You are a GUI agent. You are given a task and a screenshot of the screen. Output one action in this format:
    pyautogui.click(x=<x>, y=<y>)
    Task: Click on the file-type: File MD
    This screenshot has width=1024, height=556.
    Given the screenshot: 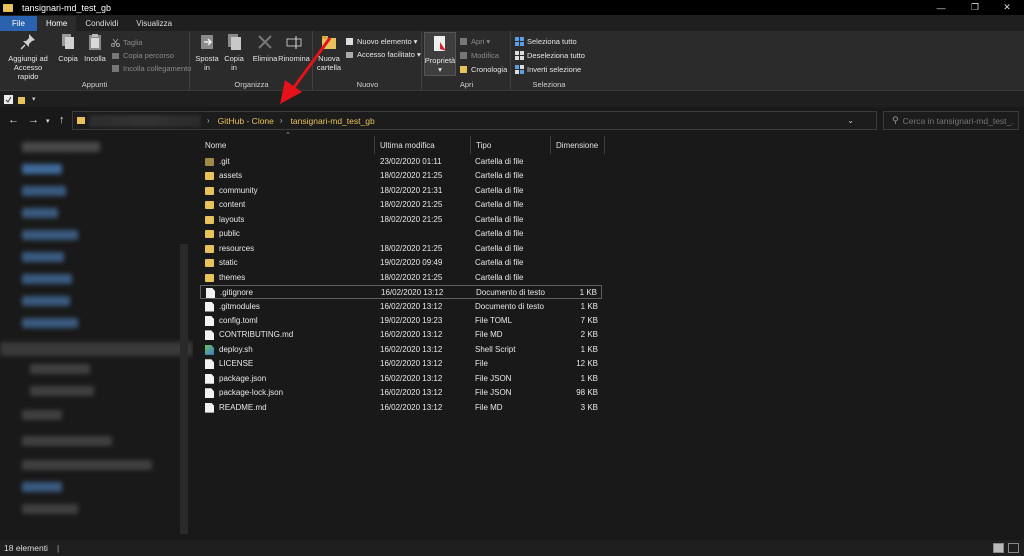 What is the action you would take?
    pyautogui.click(x=489, y=335)
    